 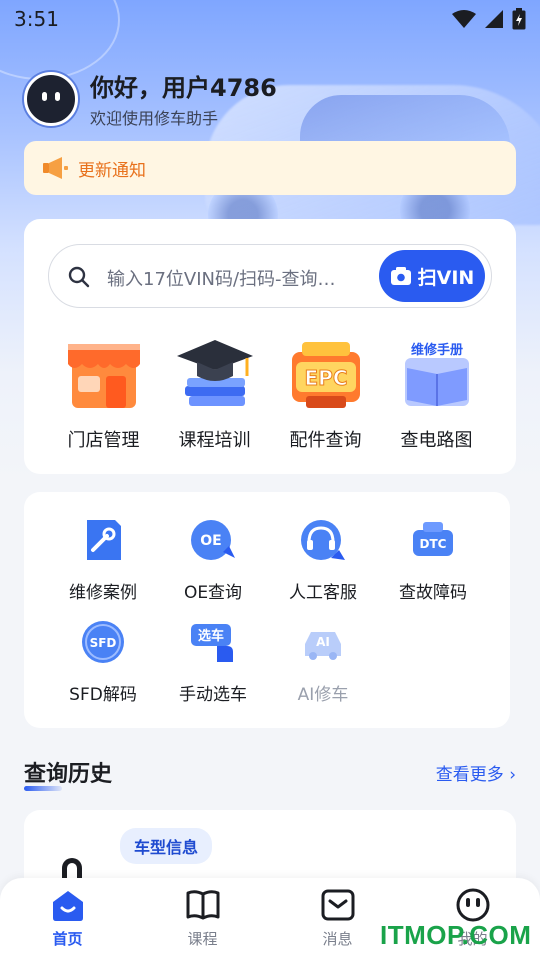 I want to click on update-notice-banner: 更新通知, so click(x=270, y=168).